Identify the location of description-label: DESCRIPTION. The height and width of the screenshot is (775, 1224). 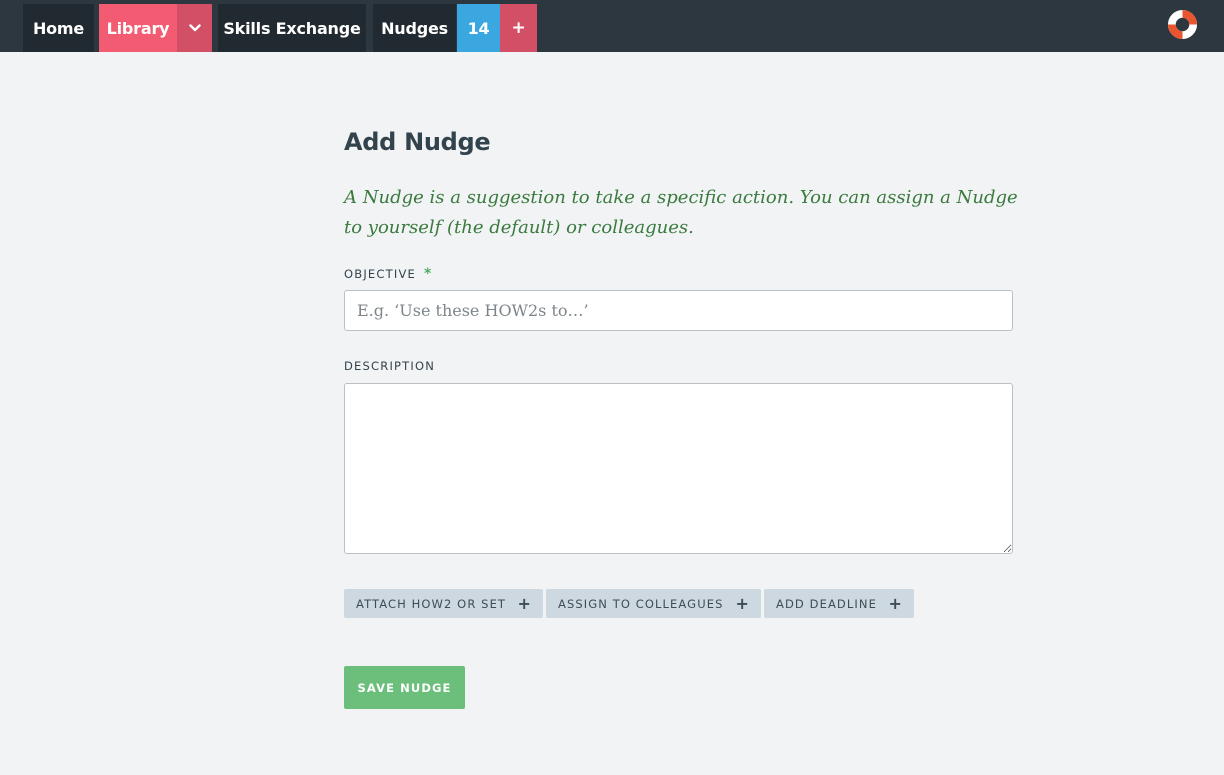
(389, 366).